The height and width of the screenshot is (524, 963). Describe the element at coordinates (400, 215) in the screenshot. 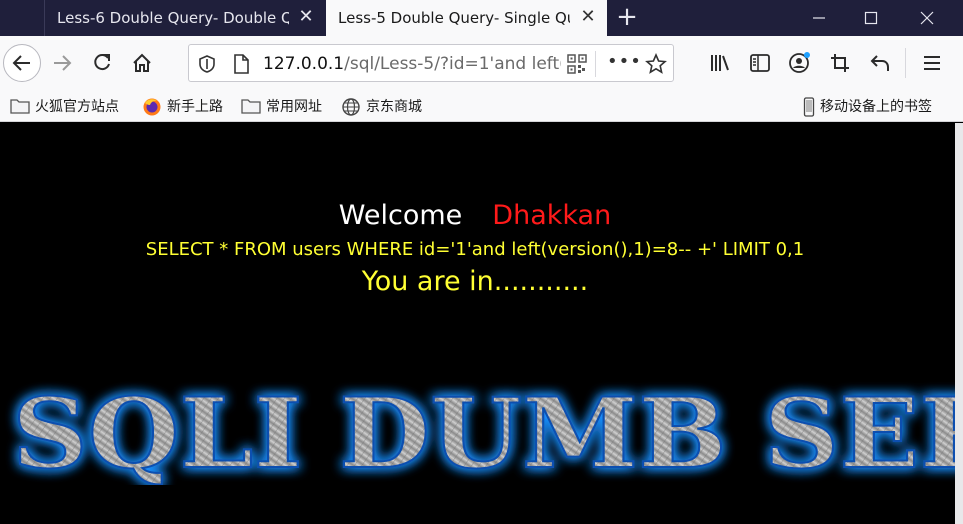

I see `welcome-text: Welcome` at that location.